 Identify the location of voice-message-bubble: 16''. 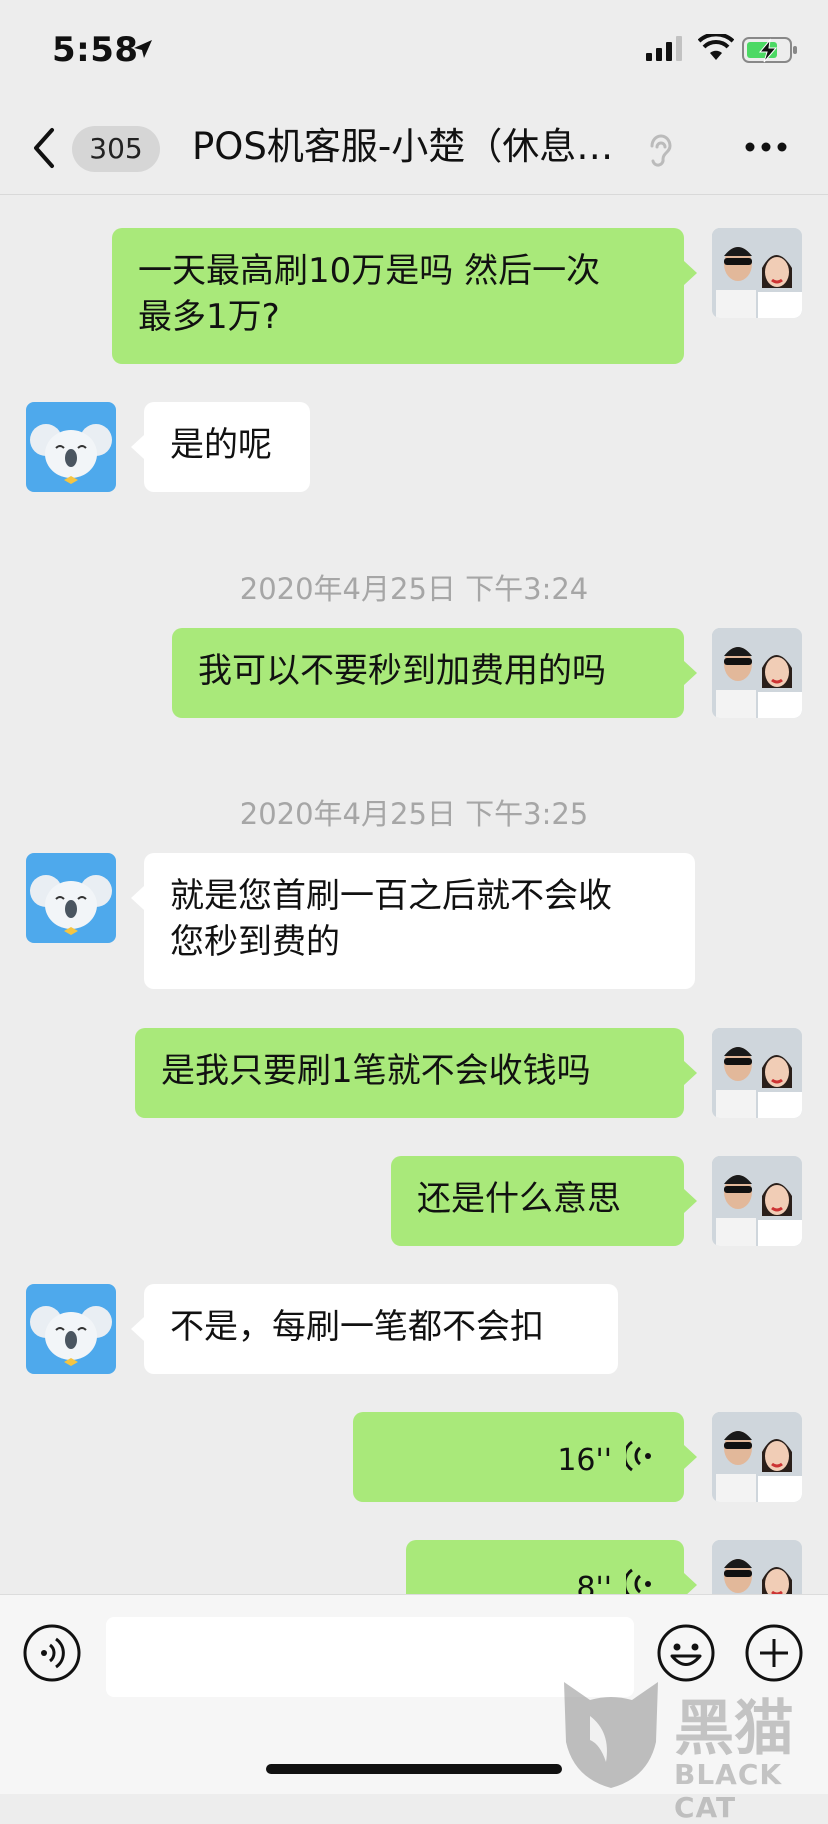
(518, 1457).